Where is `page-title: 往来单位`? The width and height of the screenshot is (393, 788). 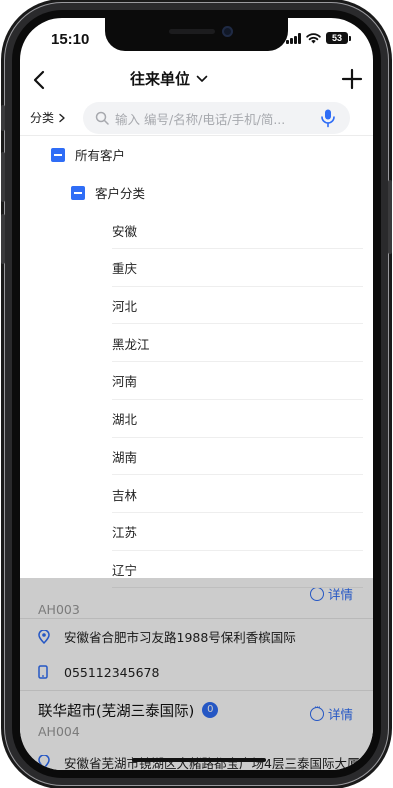
page-title: 往来单位 is located at coordinates (160, 79).